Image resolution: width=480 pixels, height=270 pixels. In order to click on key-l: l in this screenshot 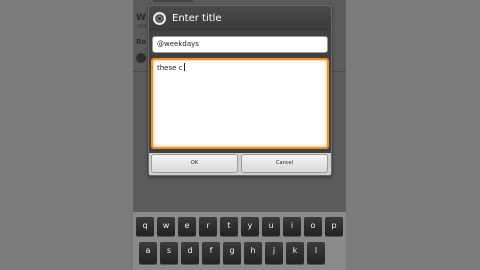, I will do `click(316, 253)`.